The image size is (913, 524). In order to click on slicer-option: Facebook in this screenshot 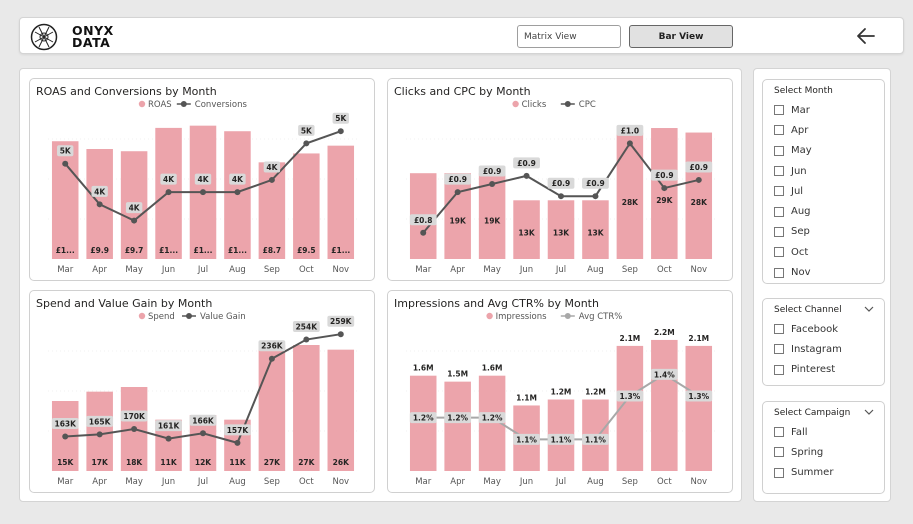, I will do `click(808, 329)`.